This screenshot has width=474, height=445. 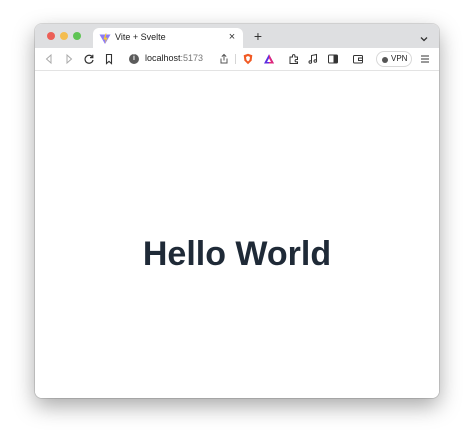 What do you see at coordinates (313, 59) in the screenshot?
I see `media-music-icon` at bounding box center [313, 59].